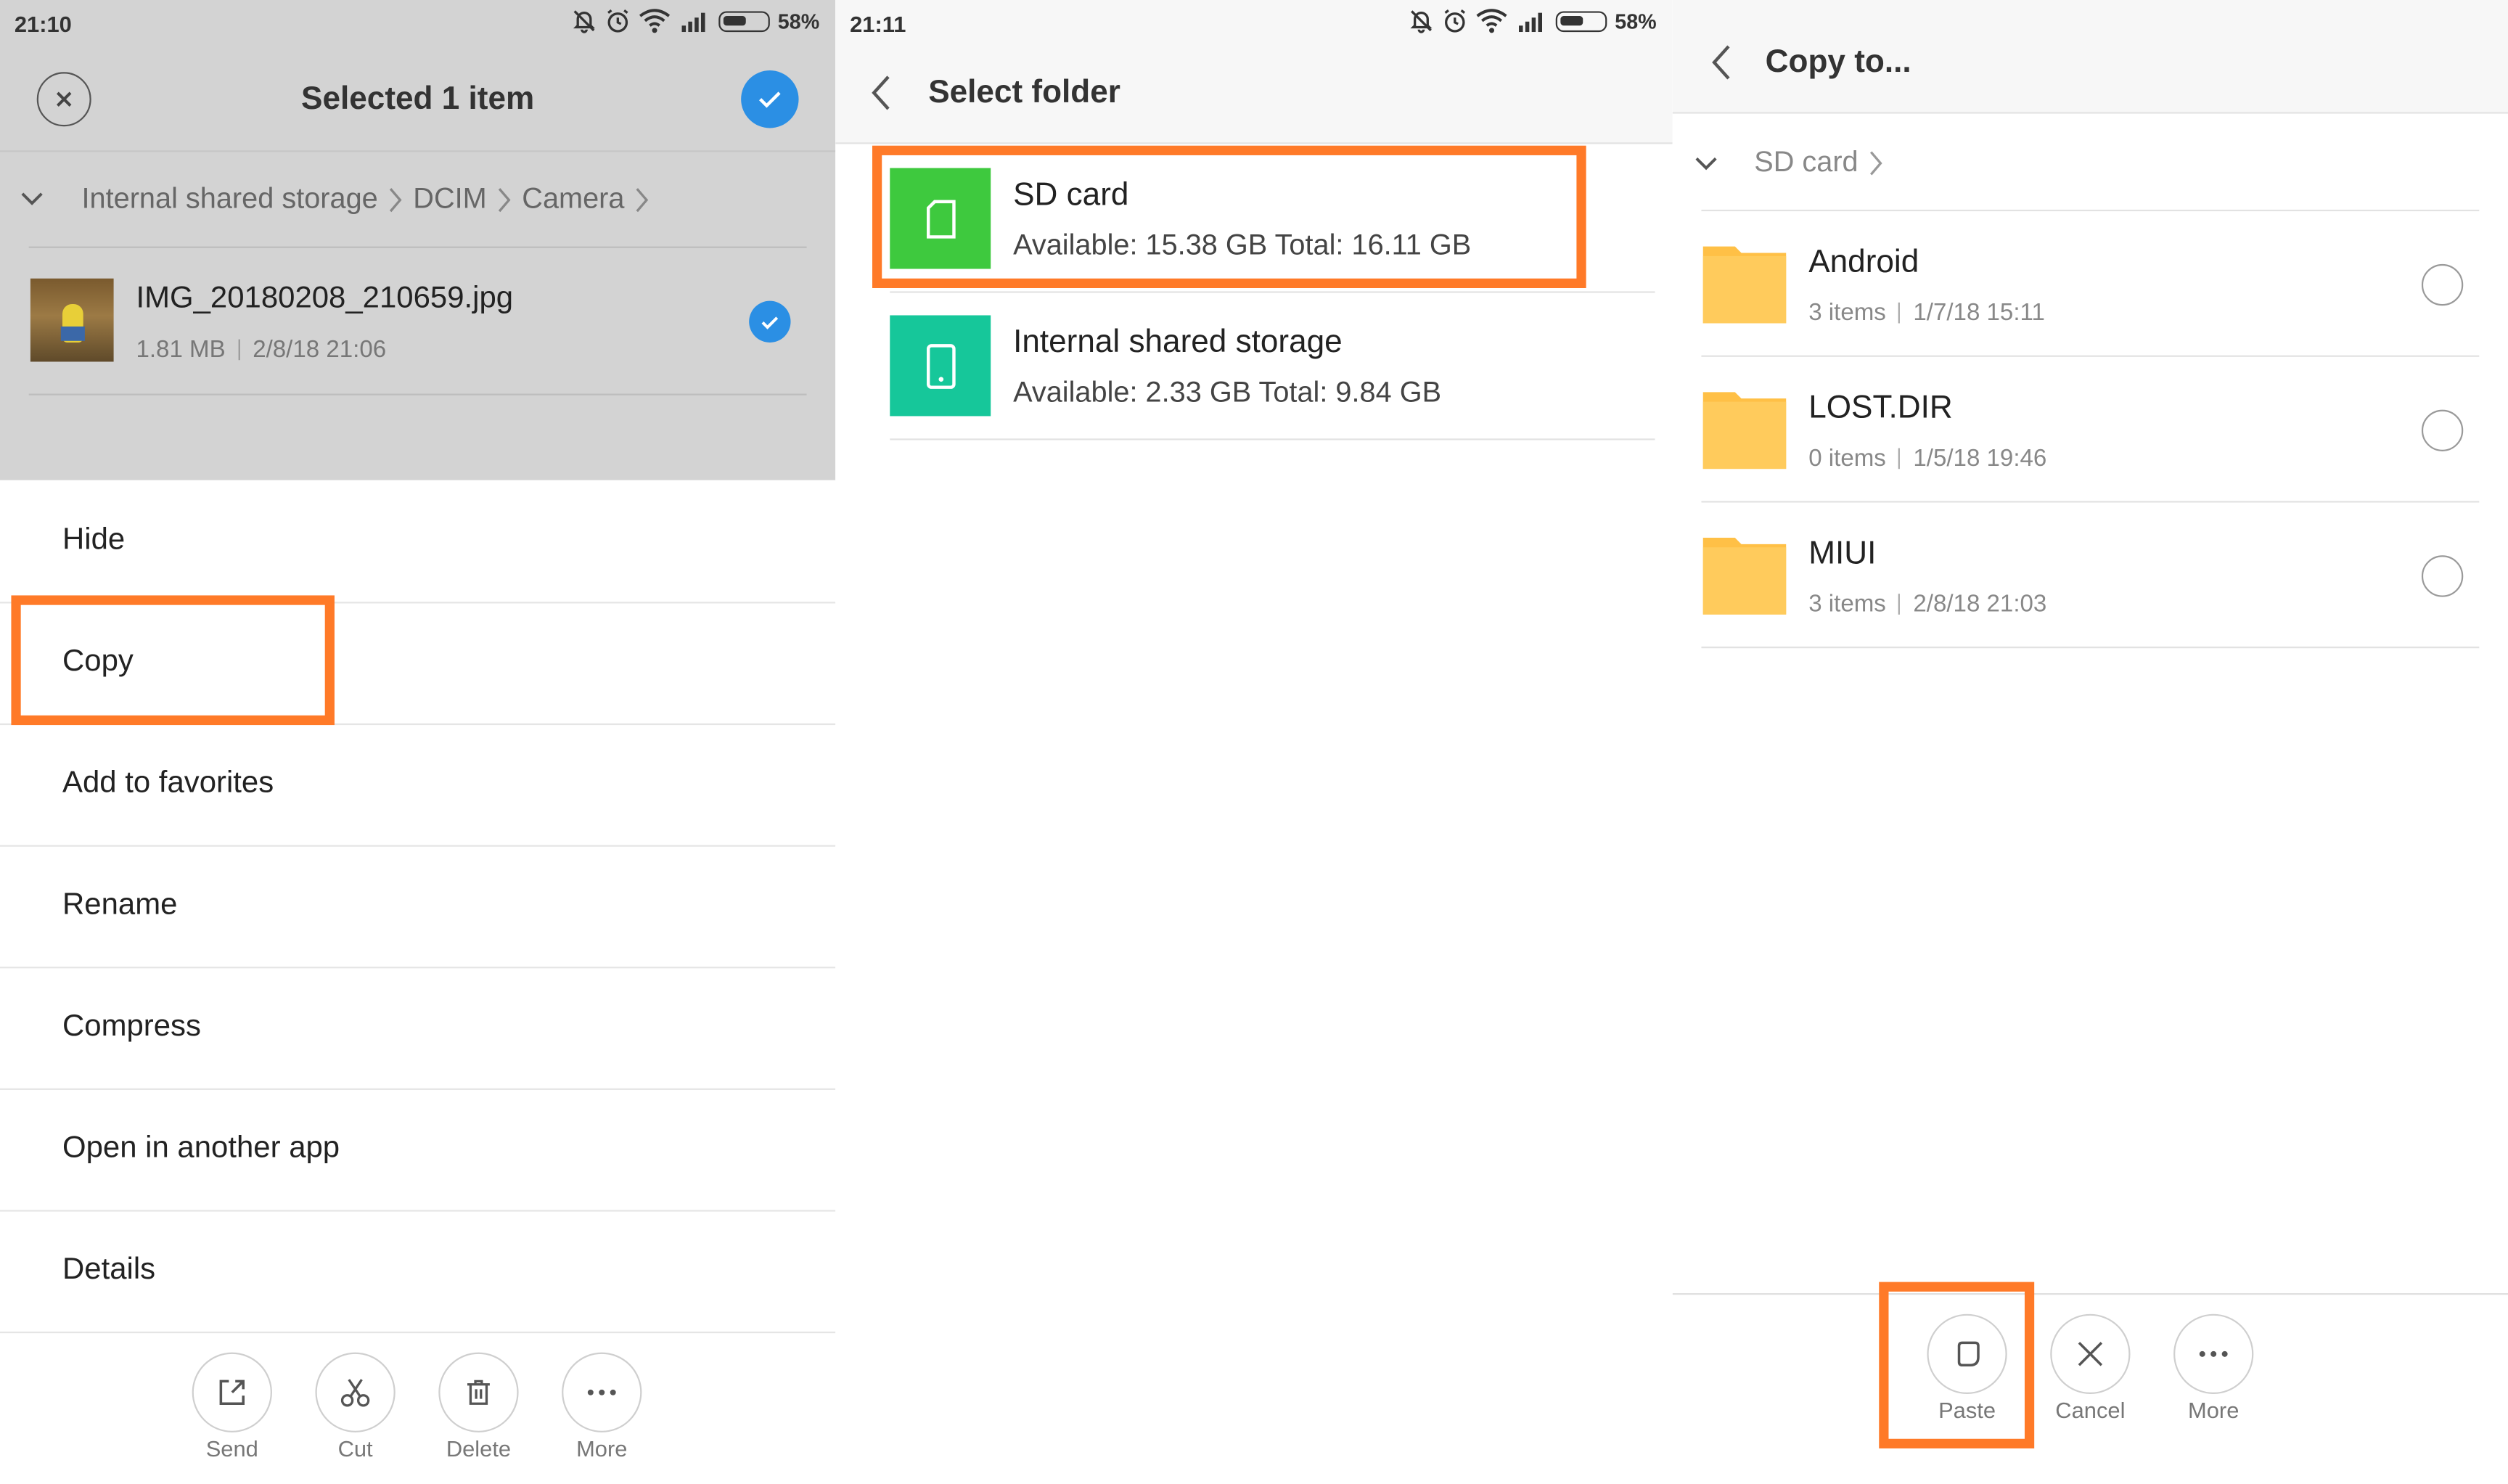  I want to click on file-meta: 1.81 MB 2/8/18 21:06, so click(261, 349).